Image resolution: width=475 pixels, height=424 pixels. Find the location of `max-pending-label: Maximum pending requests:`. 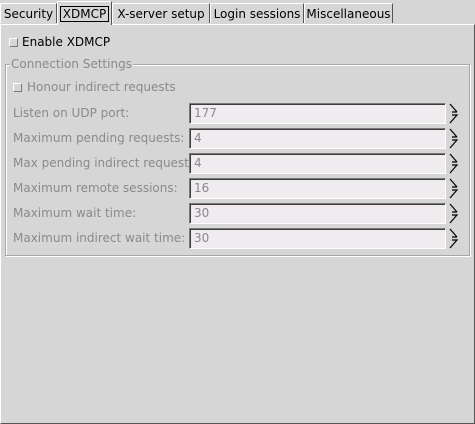

max-pending-label: Maximum pending requests: is located at coordinates (99, 138).